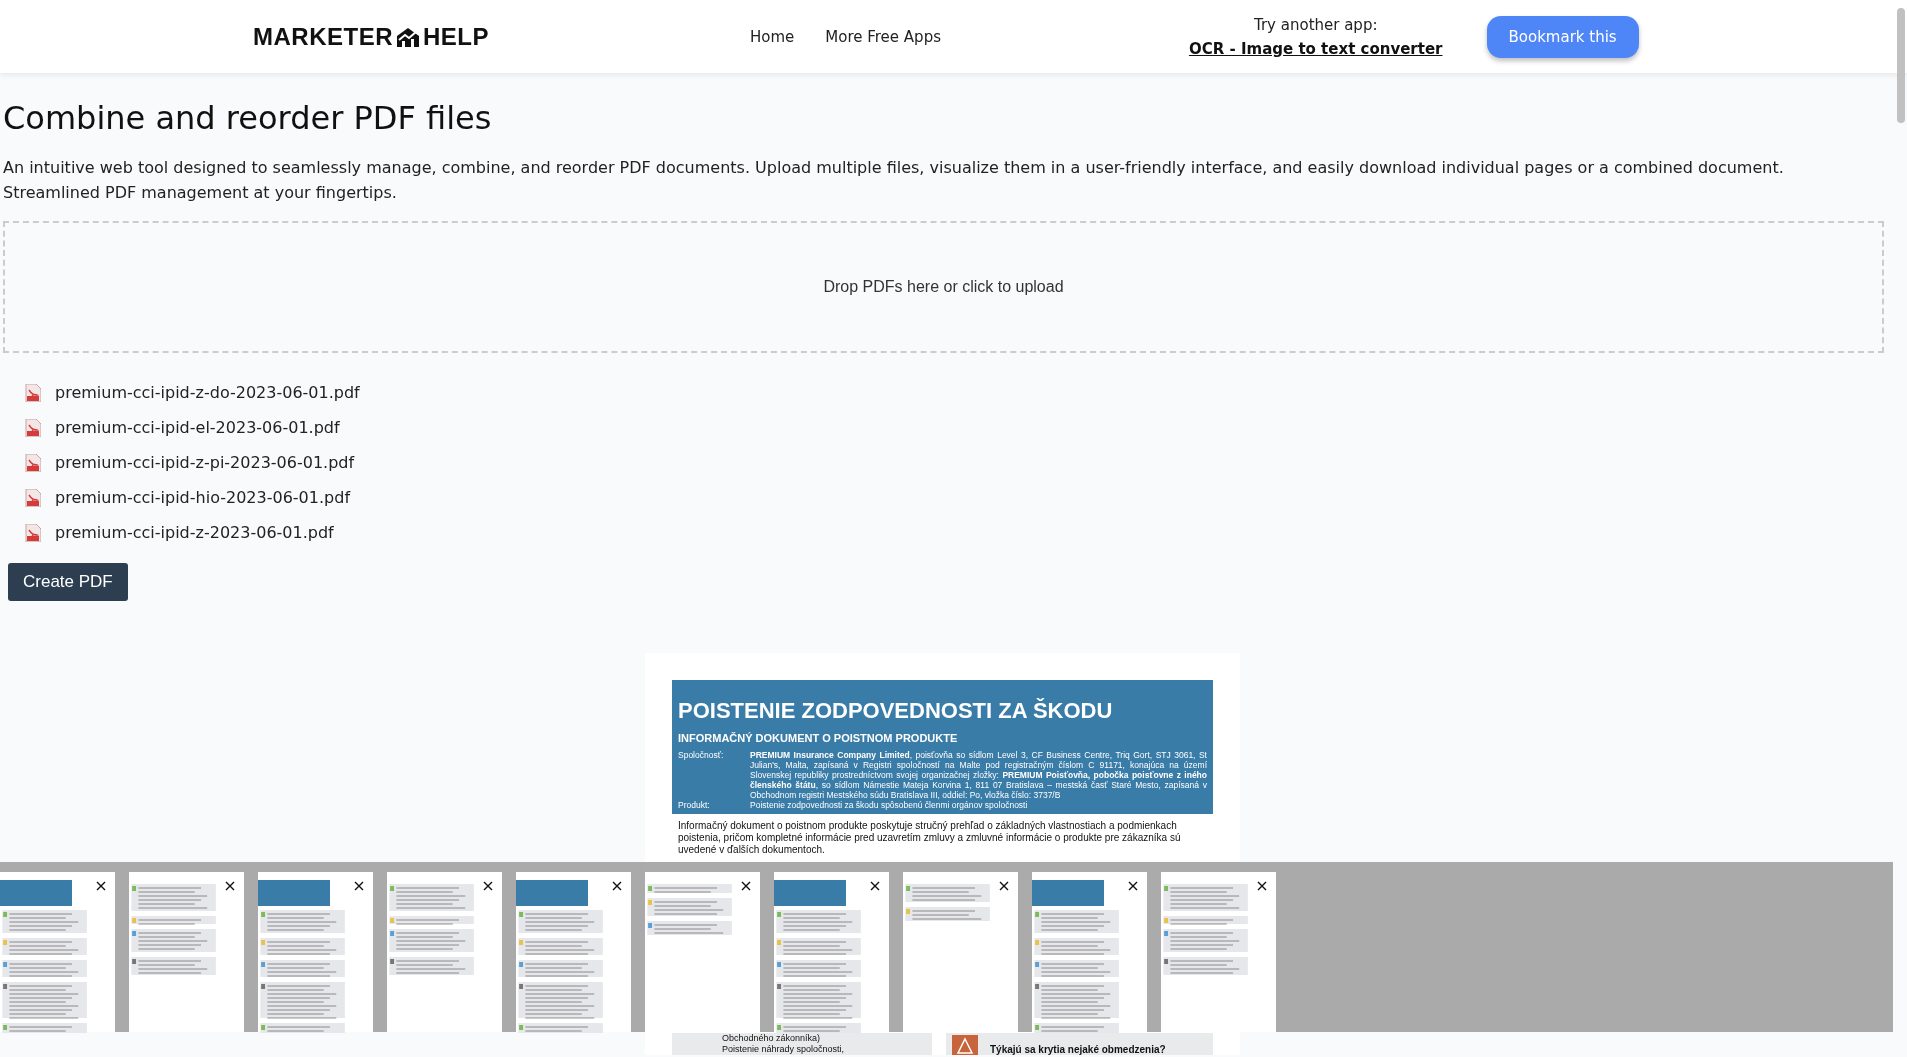 The width and height of the screenshot is (1907, 1057). What do you see at coordinates (1315, 48) in the screenshot?
I see `promo-link: OCR - Image to text converter` at bounding box center [1315, 48].